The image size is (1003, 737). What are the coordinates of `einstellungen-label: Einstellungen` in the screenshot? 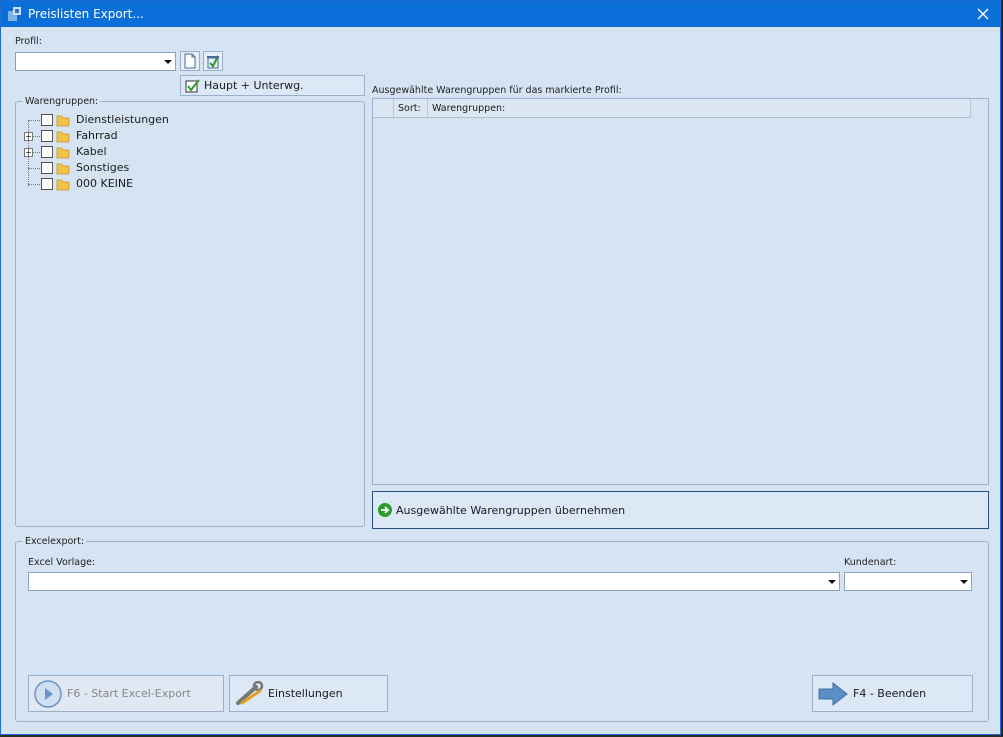 It's located at (305, 693).